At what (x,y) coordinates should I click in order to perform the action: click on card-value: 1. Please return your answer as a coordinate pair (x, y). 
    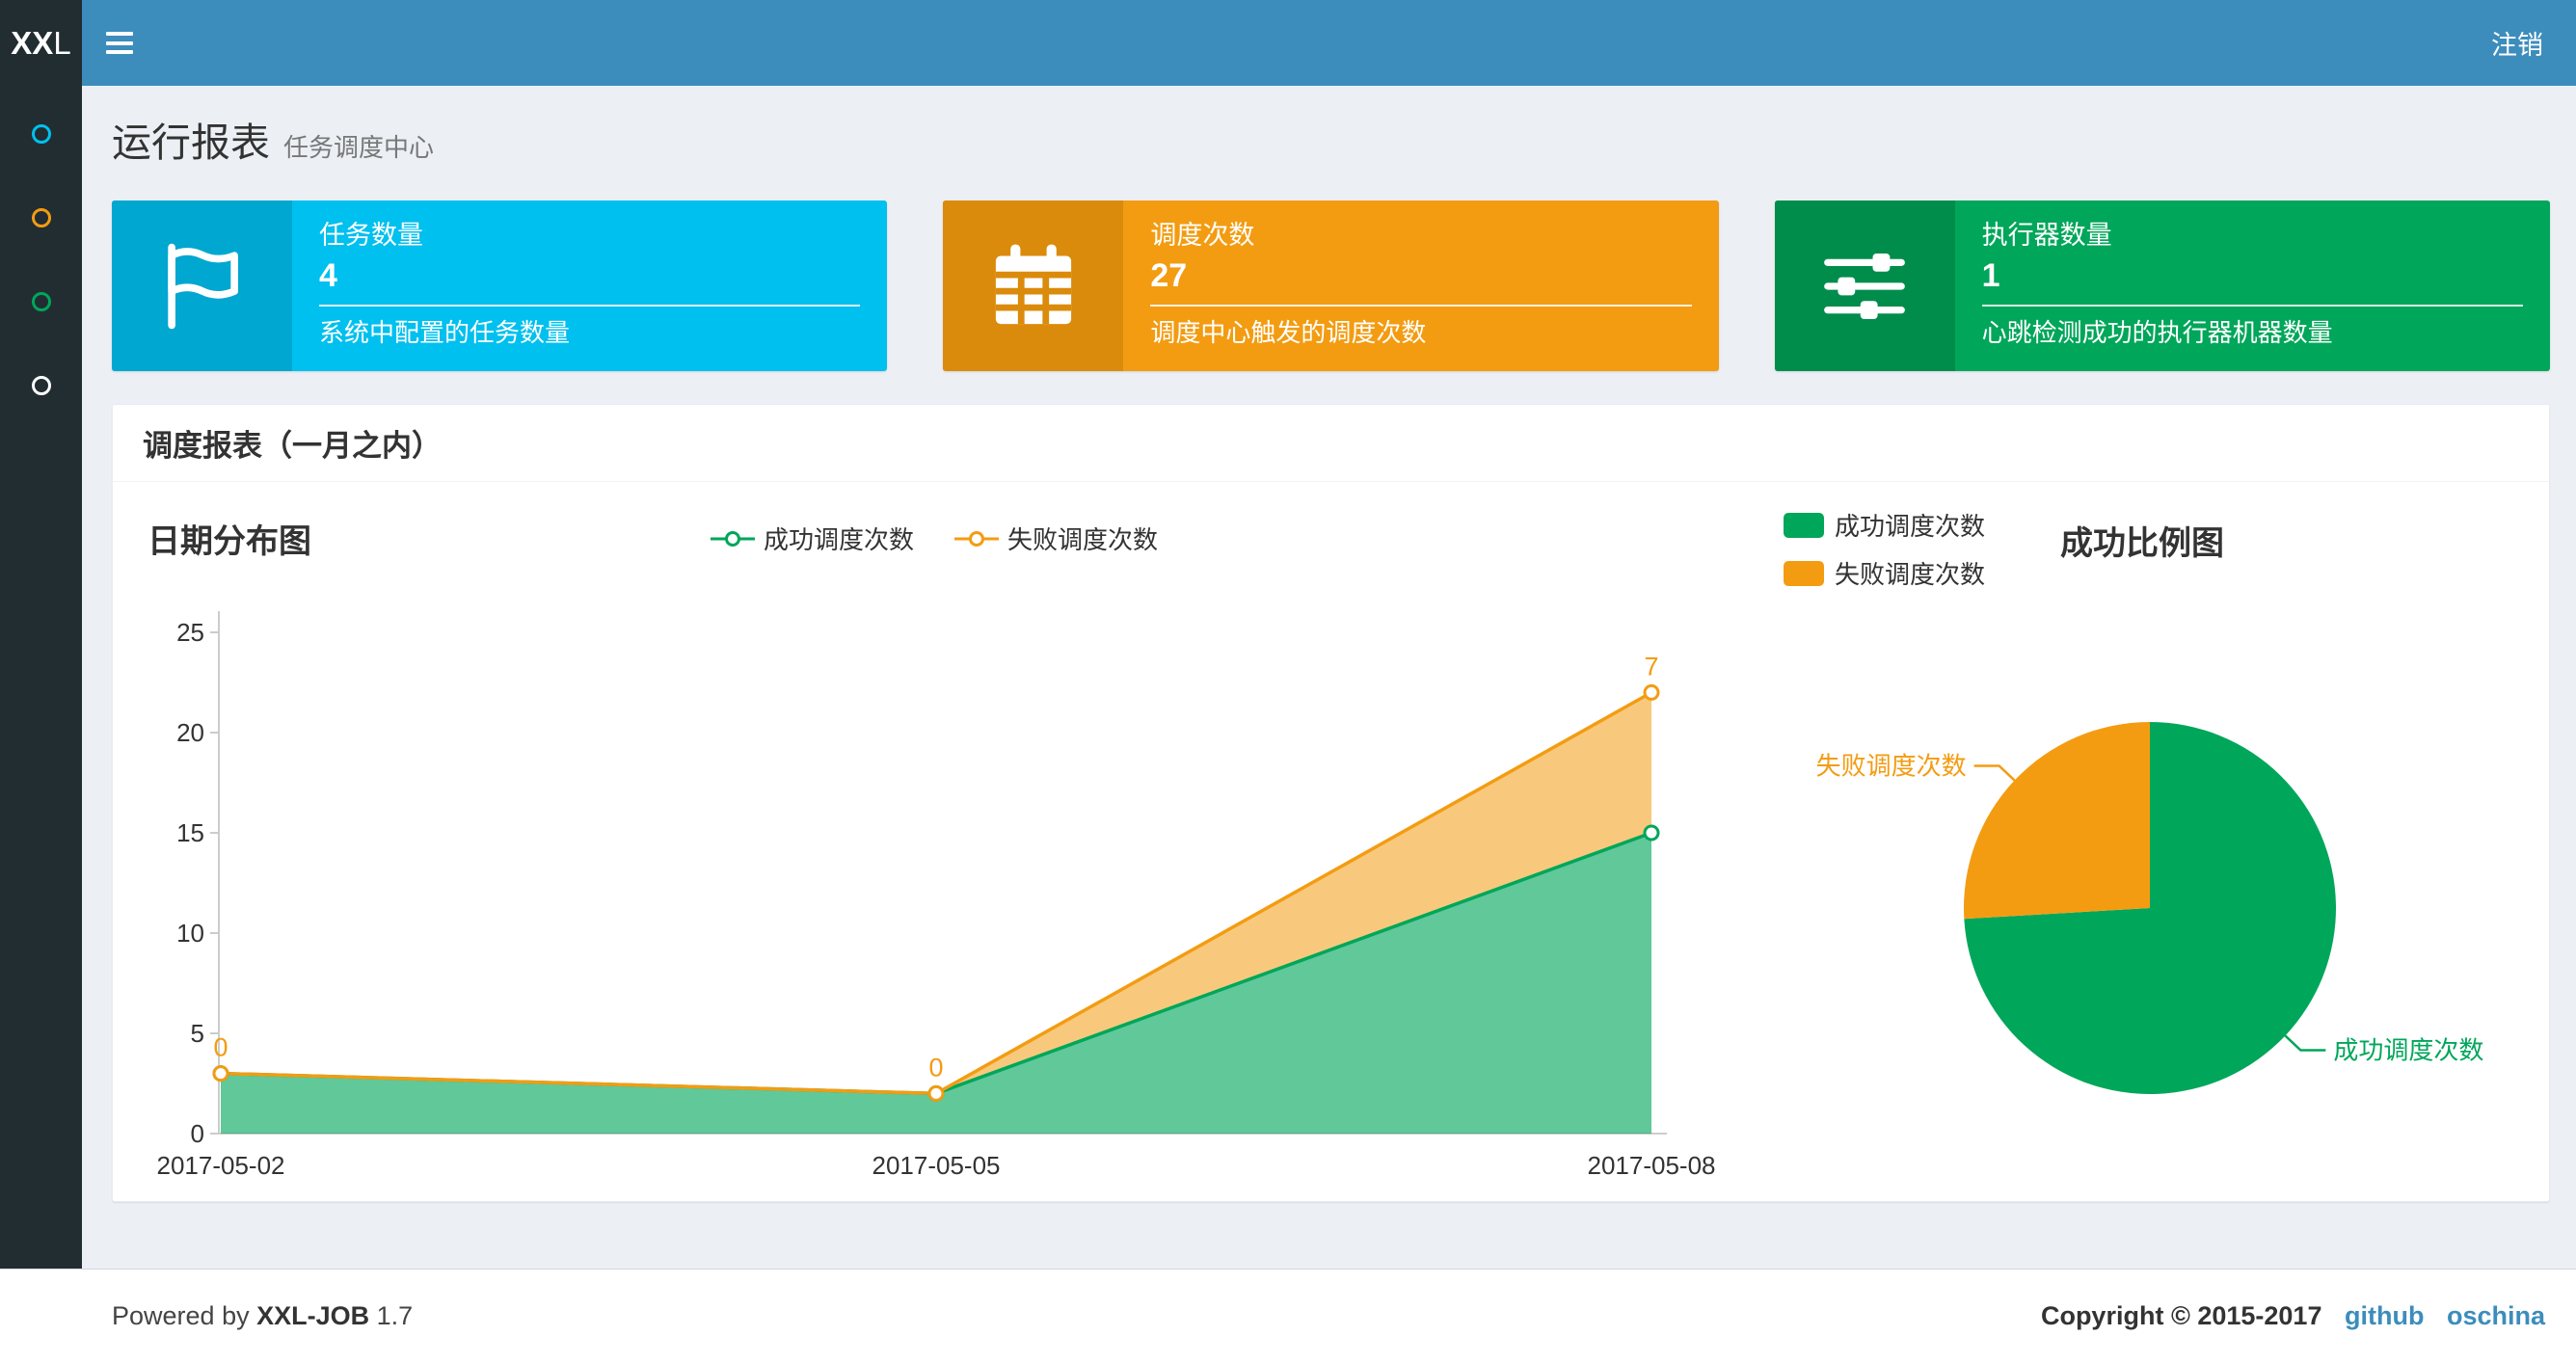
    Looking at the image, I should click on (1990, 275).